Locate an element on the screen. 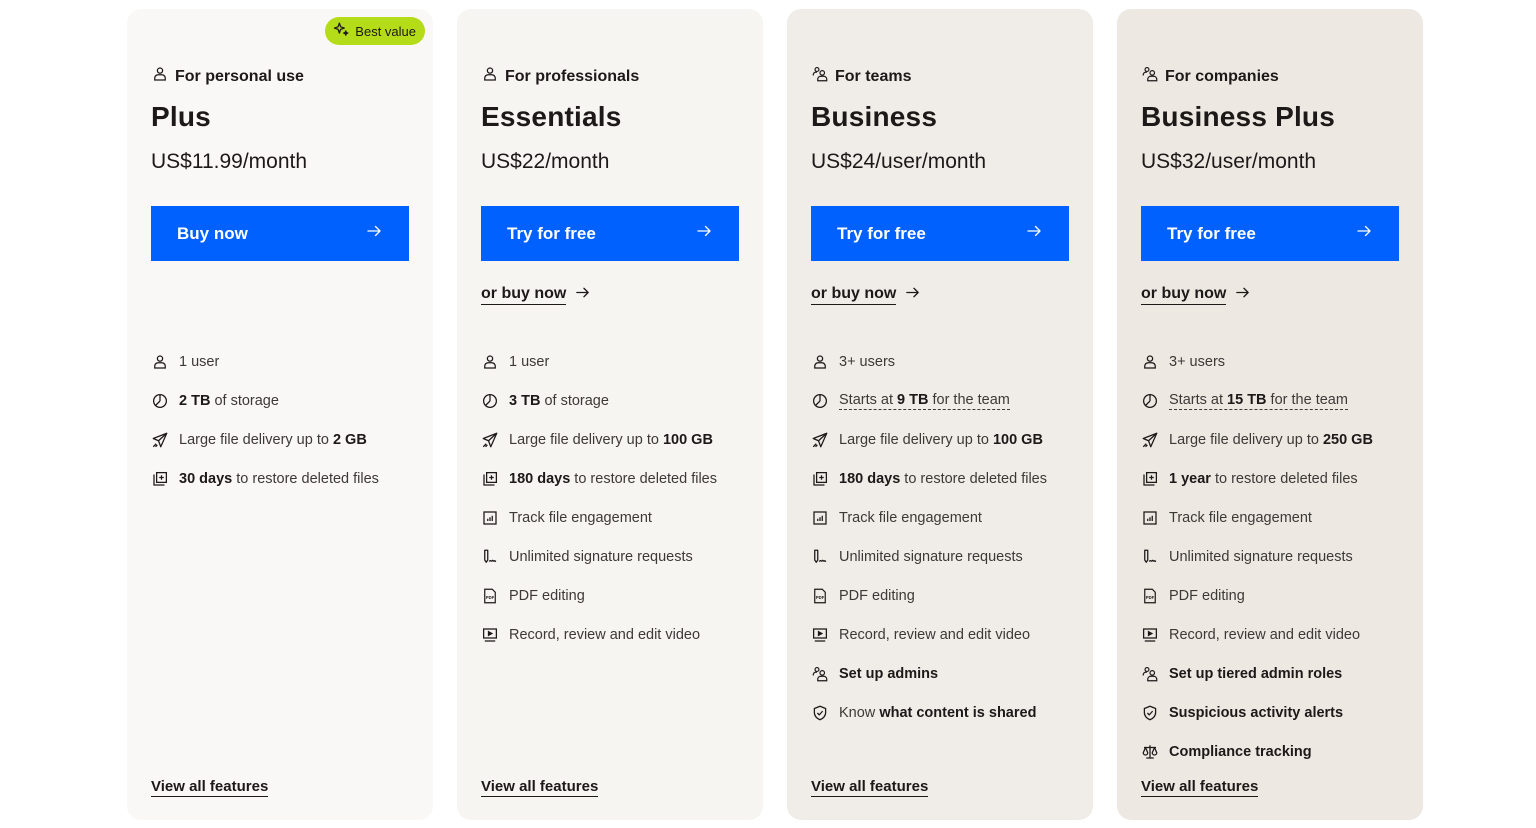  feature-text-part: for the team is located at coordinates (969, 399).